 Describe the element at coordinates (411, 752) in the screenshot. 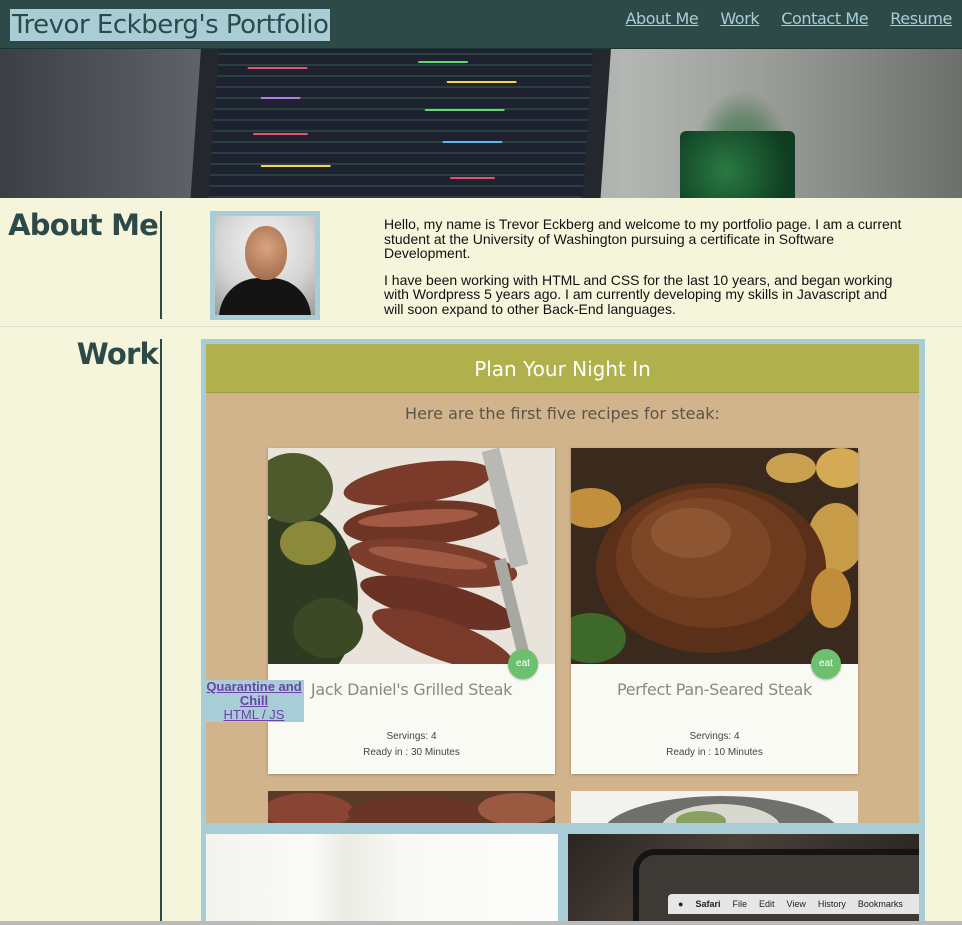

I see `recipe-ready-time: Ready in : 30 Minutes` at that location.